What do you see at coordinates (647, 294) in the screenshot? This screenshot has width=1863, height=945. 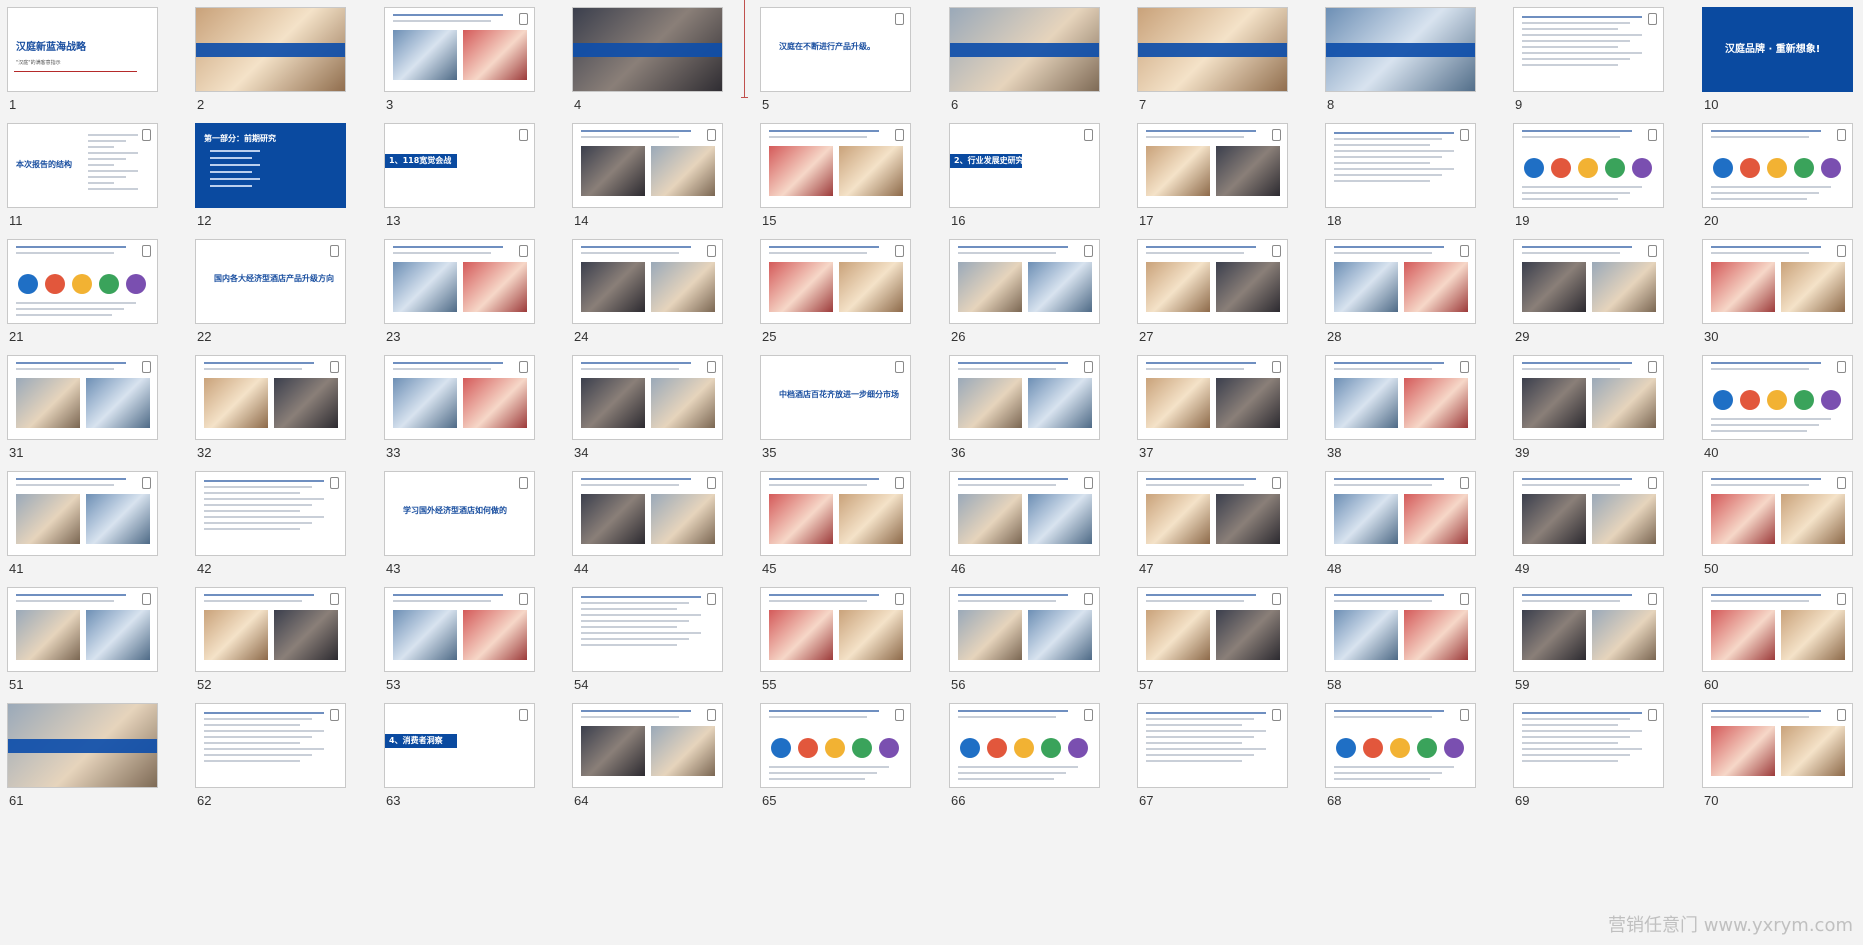 I see `slide-thumbnail: 24` at bounding box center [647, 294].